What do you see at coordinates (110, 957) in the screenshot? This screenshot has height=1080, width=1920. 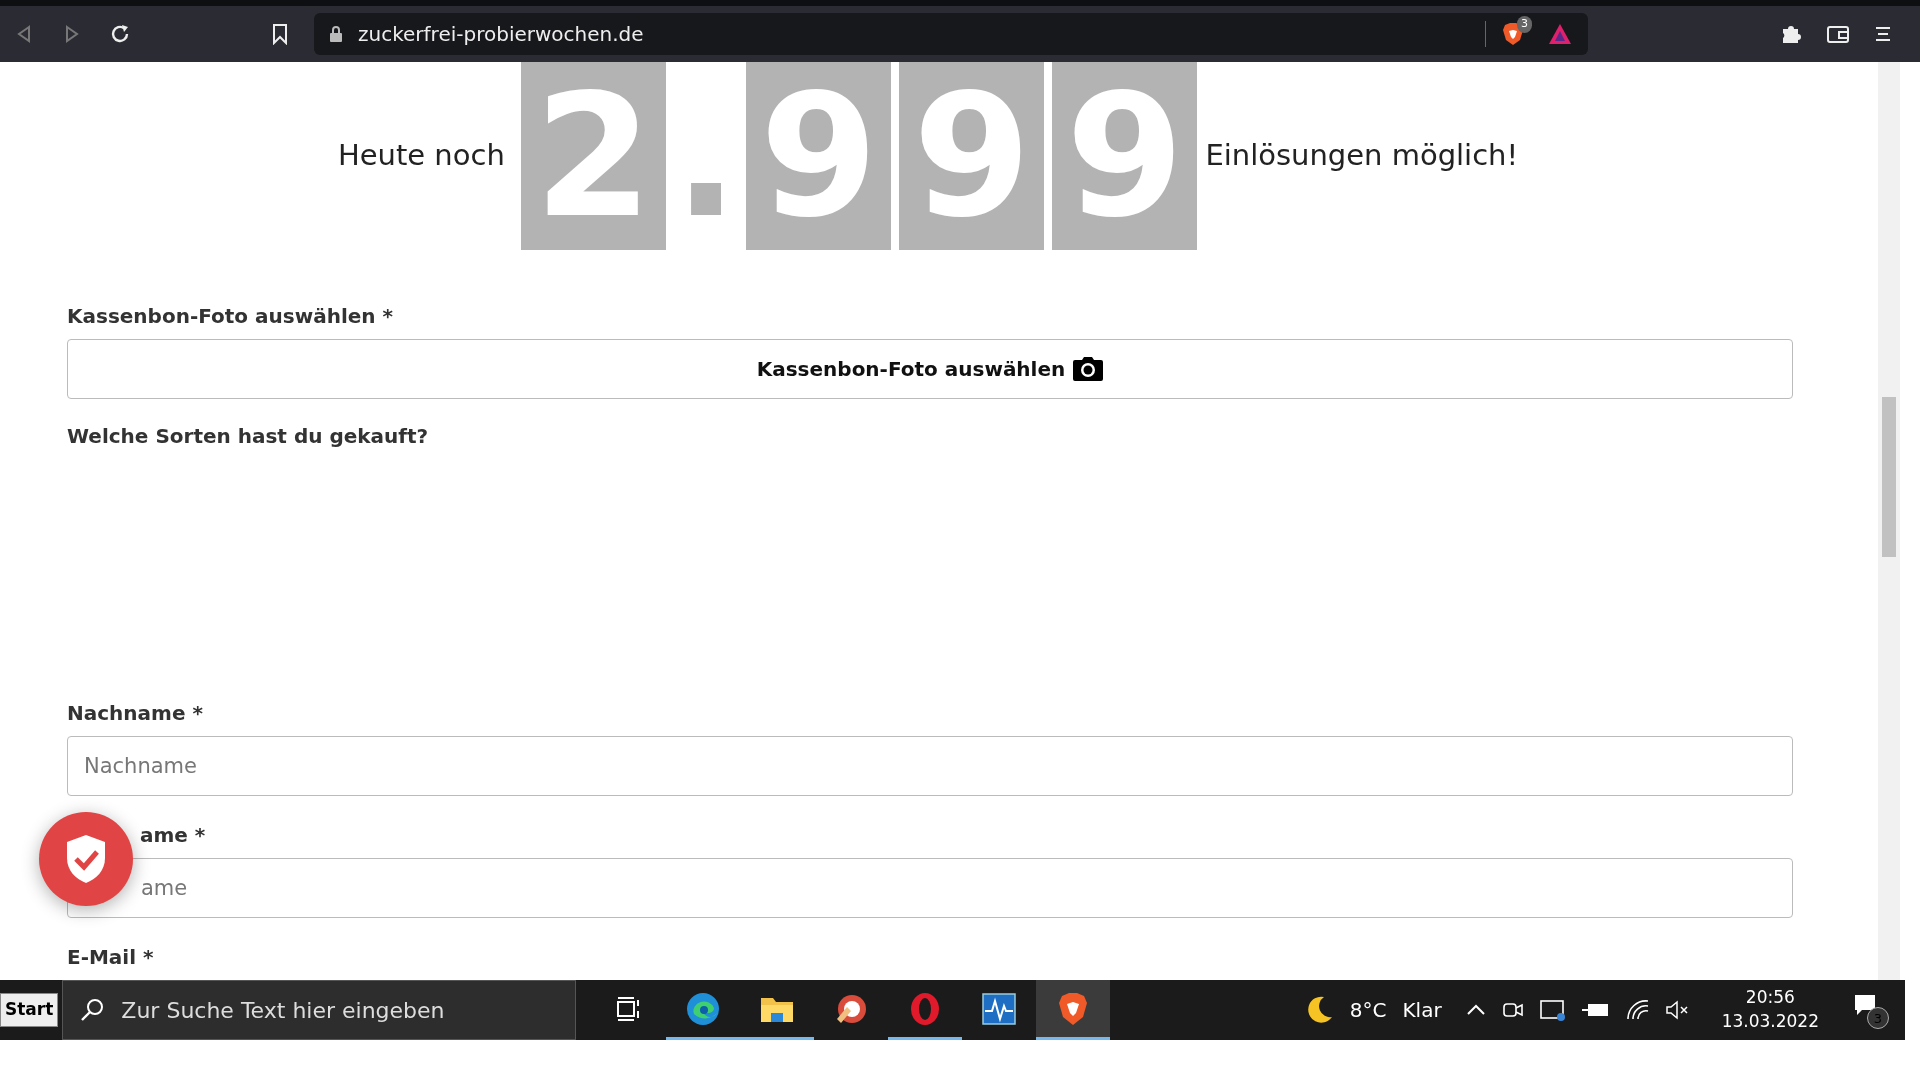 I see `field-label: E-Mail *` at bounding box center [110, 957].